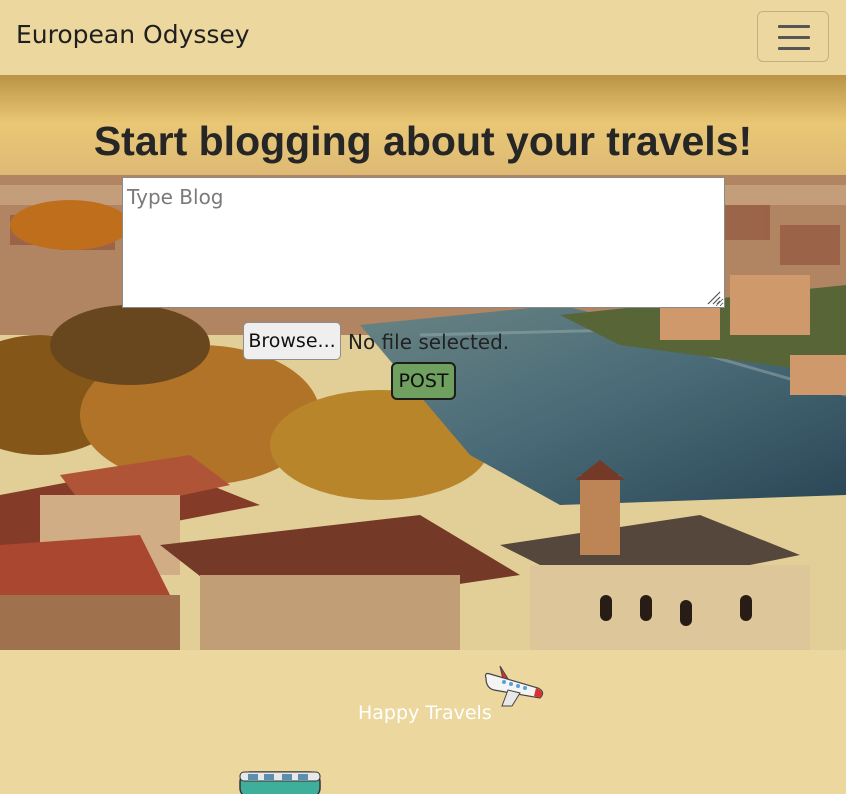 The image size is (846, 794). Describe the element at coordinates (423, 381) in the screenshot. I see `post-button: POST` at that location.